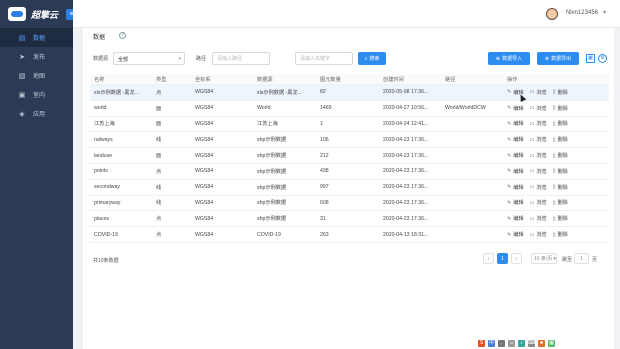  Describe the element at coordinates (544, 258) in the screenshot. I see `page-size-select: 10 条/页 ▾` at that location.